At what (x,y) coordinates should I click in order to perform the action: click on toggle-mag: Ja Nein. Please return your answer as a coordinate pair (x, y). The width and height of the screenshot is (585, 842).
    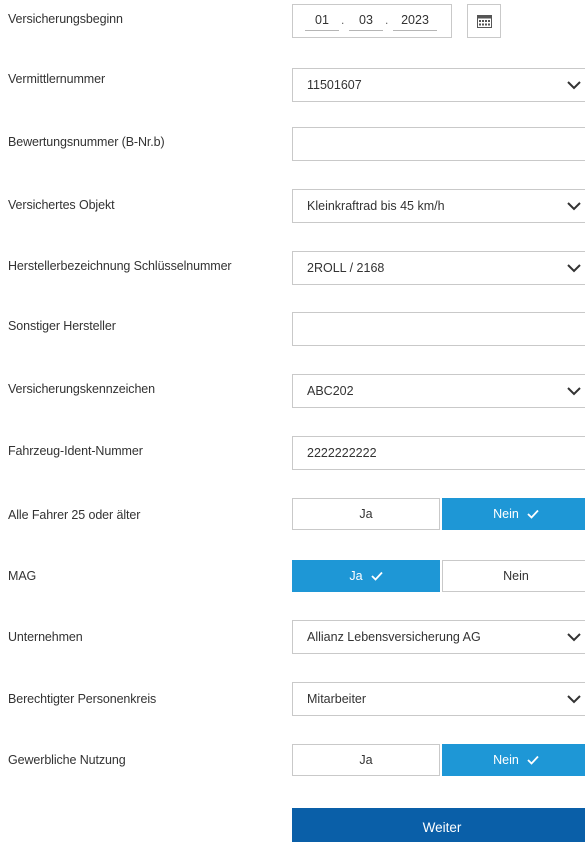
    Looking at the image, I should click on (438, 576).